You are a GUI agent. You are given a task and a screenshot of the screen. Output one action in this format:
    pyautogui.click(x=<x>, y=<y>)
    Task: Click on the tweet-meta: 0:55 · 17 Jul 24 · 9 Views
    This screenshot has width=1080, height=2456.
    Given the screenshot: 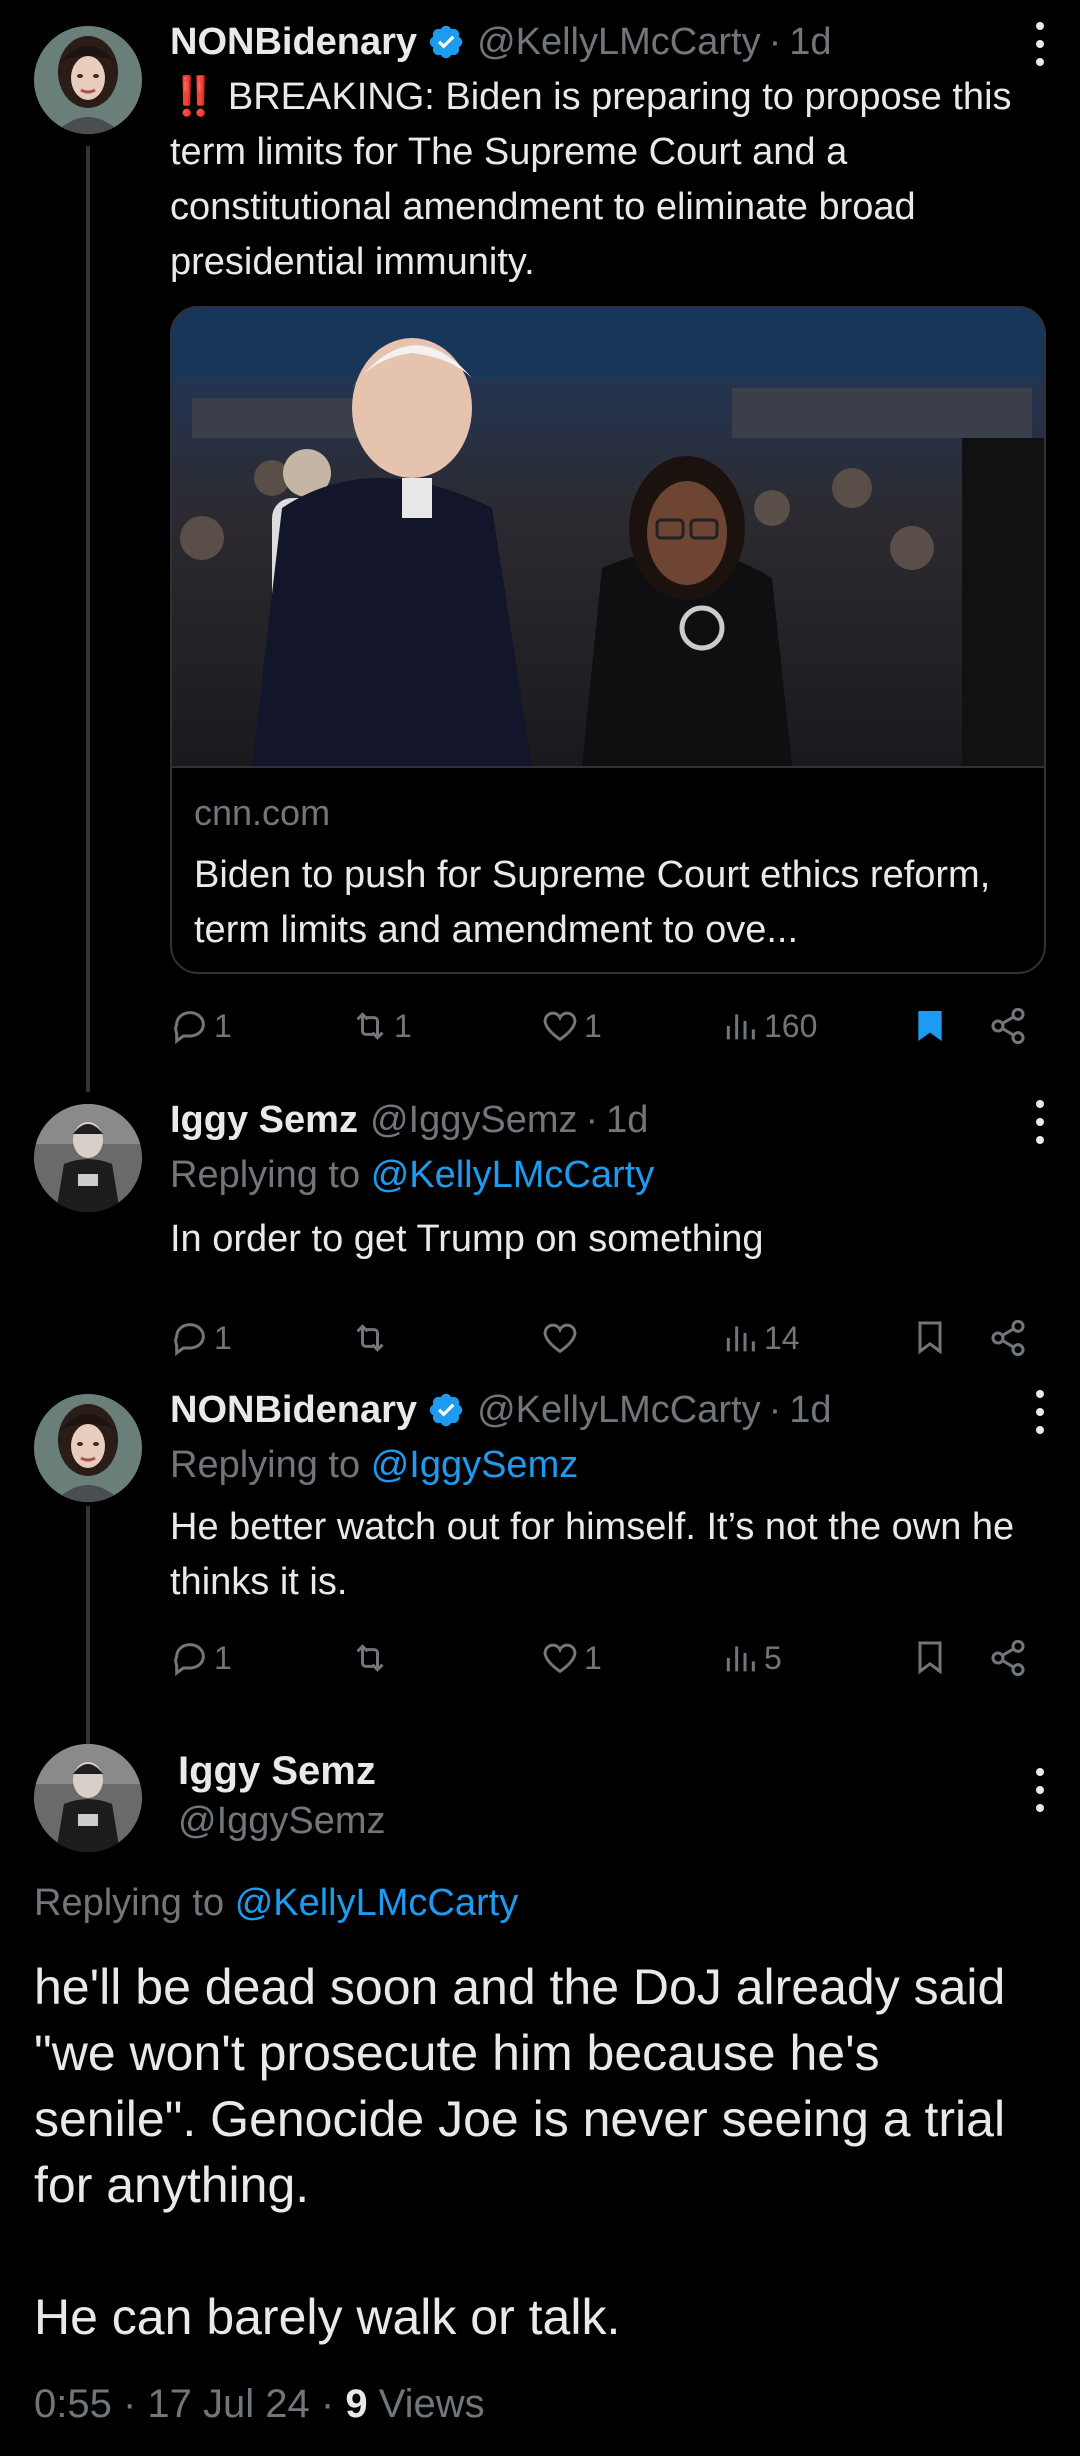 What is the action you would take?
    pyautogui.click(x=259, y=2404)
    